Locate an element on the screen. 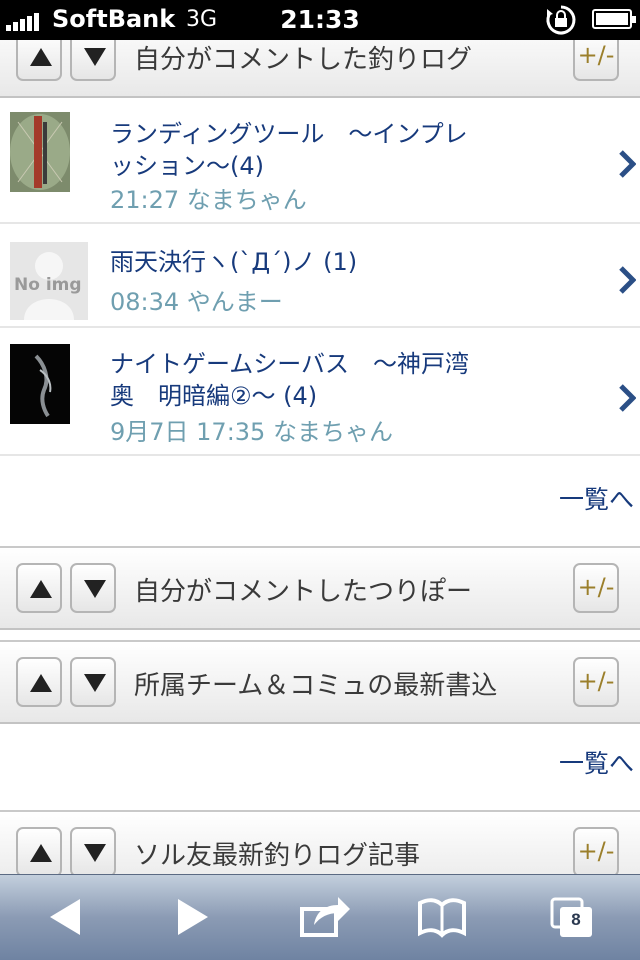 Image resolution: width=640 pixels, height=960 pixels. forward-button is located at coordinates (202, 917).